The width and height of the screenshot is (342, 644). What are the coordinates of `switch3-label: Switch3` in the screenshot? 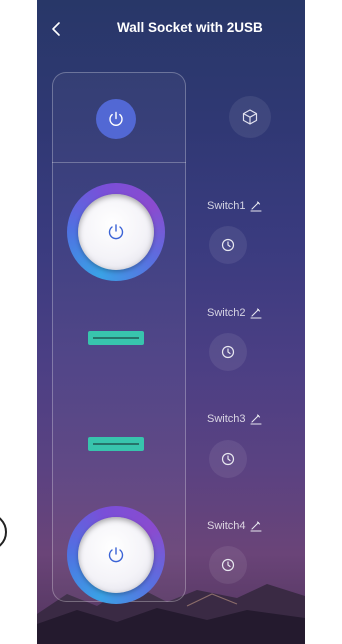 It's located at (226, 419).